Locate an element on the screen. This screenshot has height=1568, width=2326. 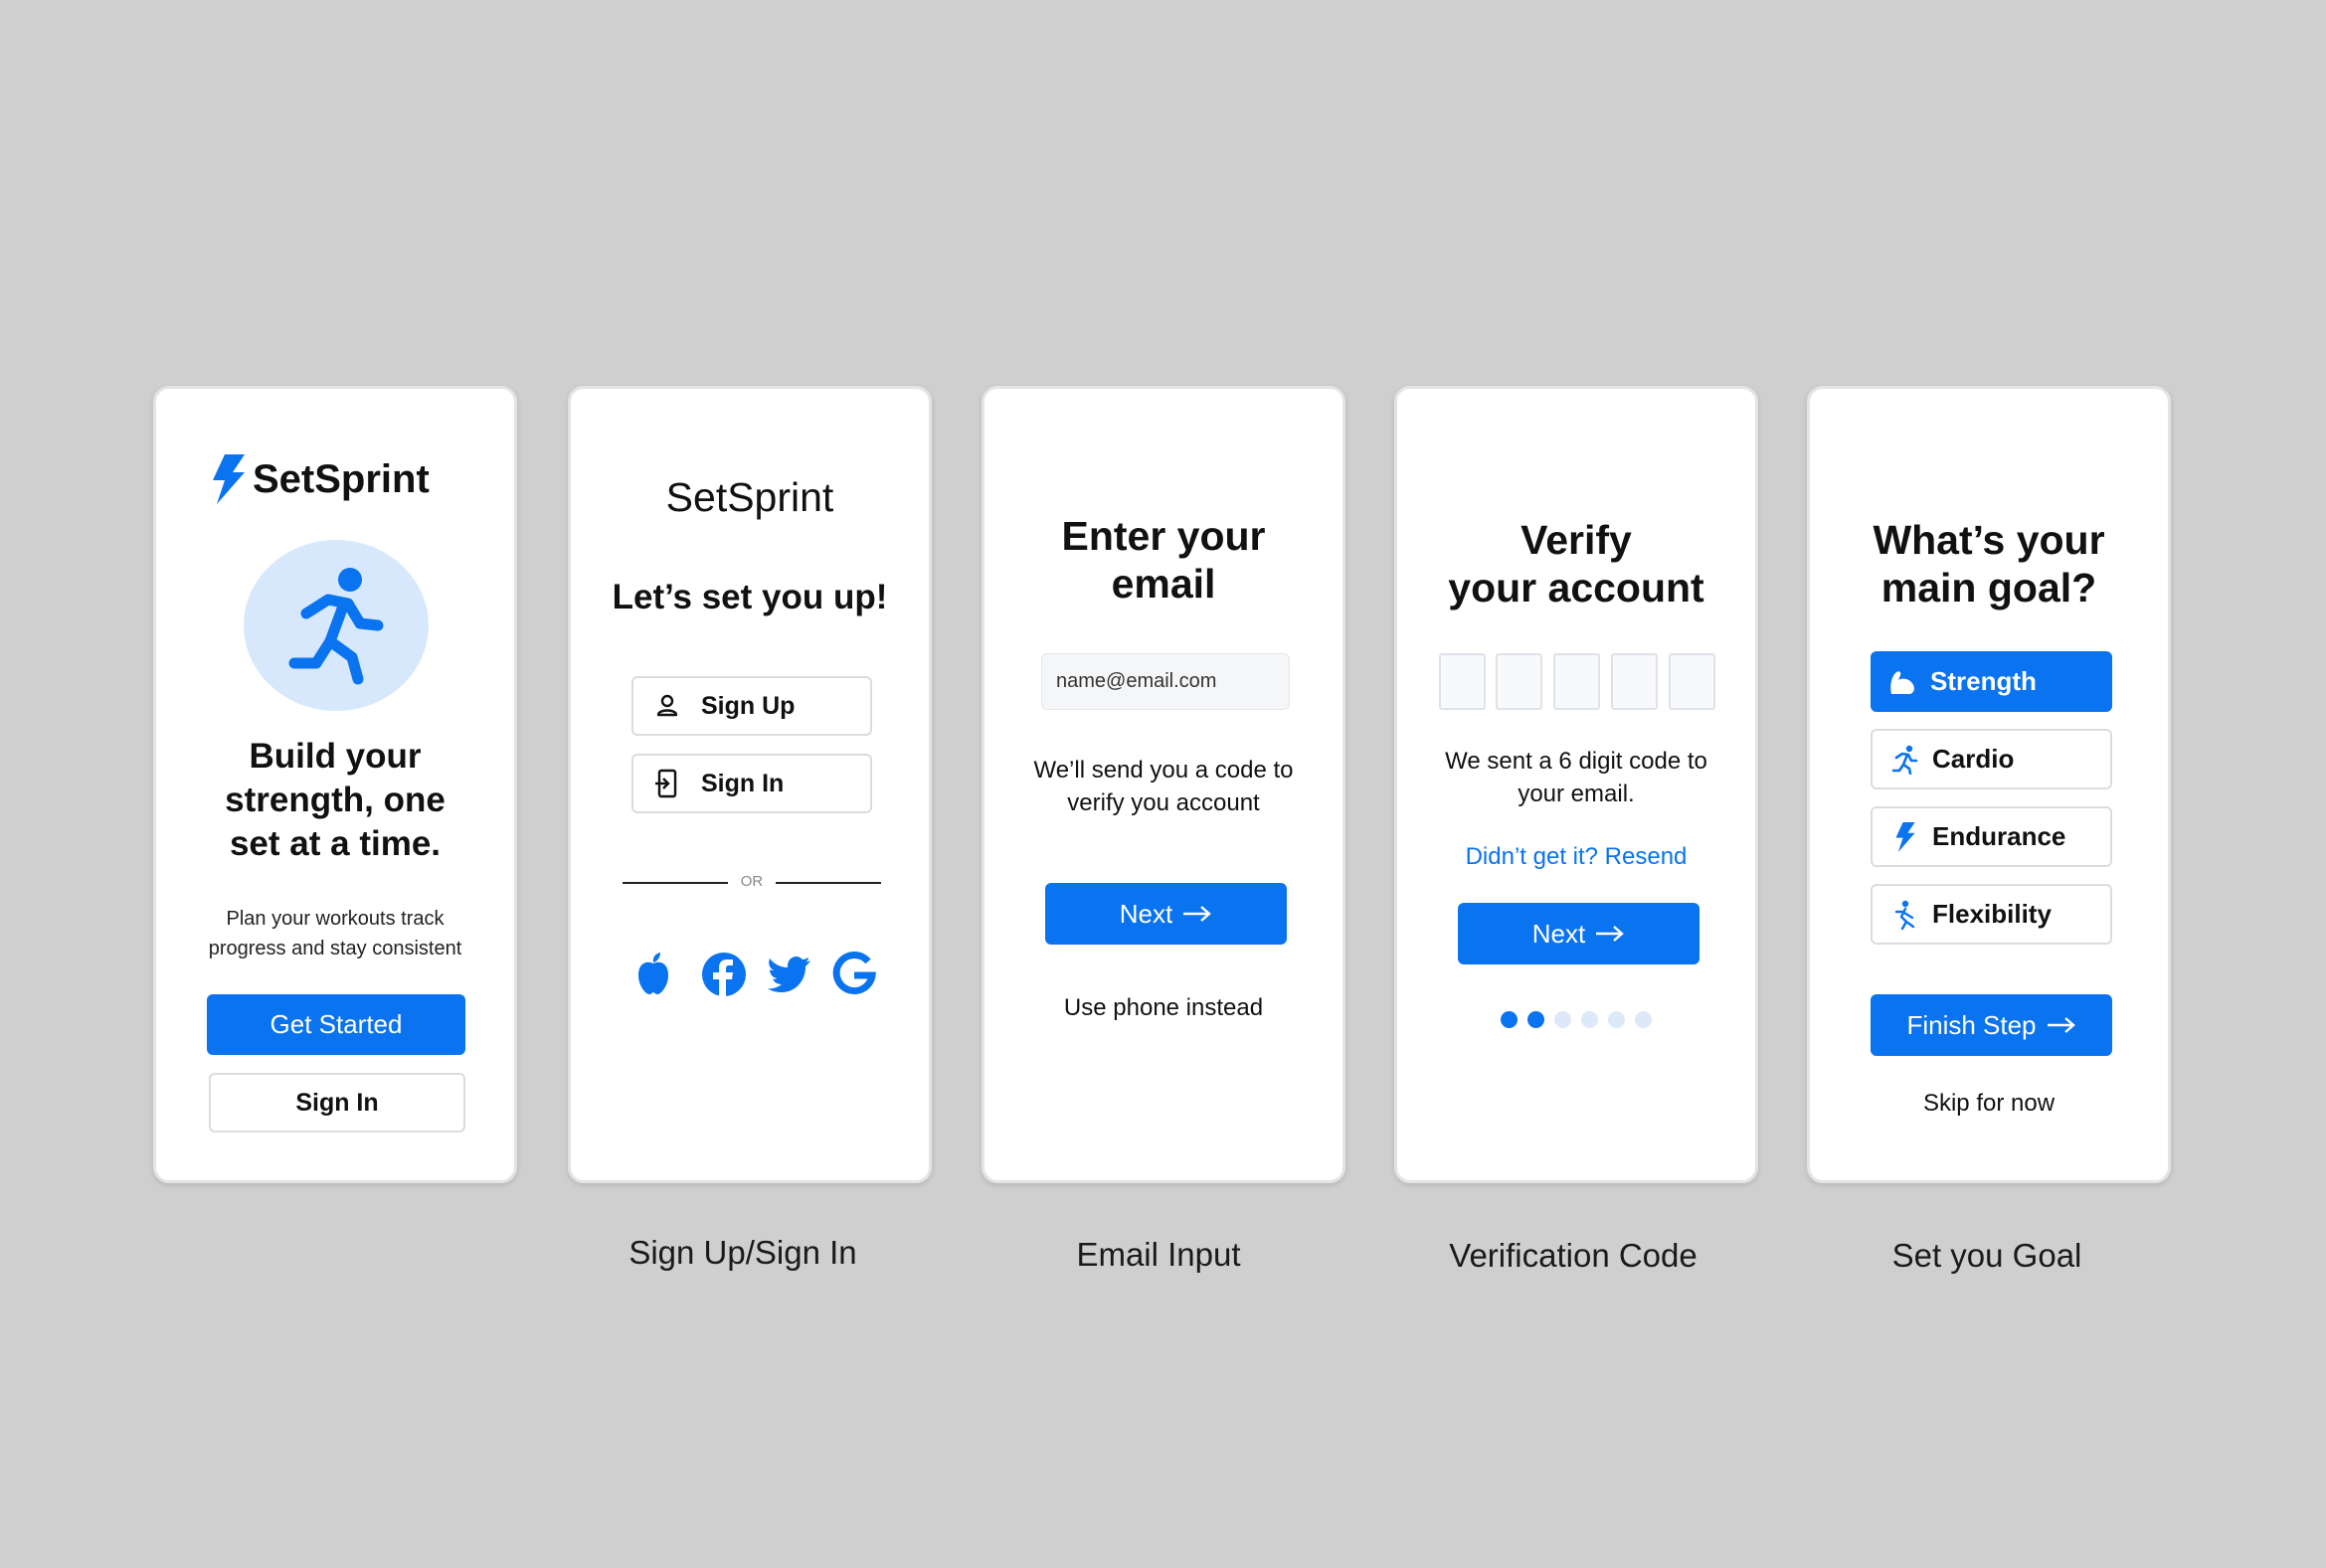
google-icon is located at coordinates (854, 973).